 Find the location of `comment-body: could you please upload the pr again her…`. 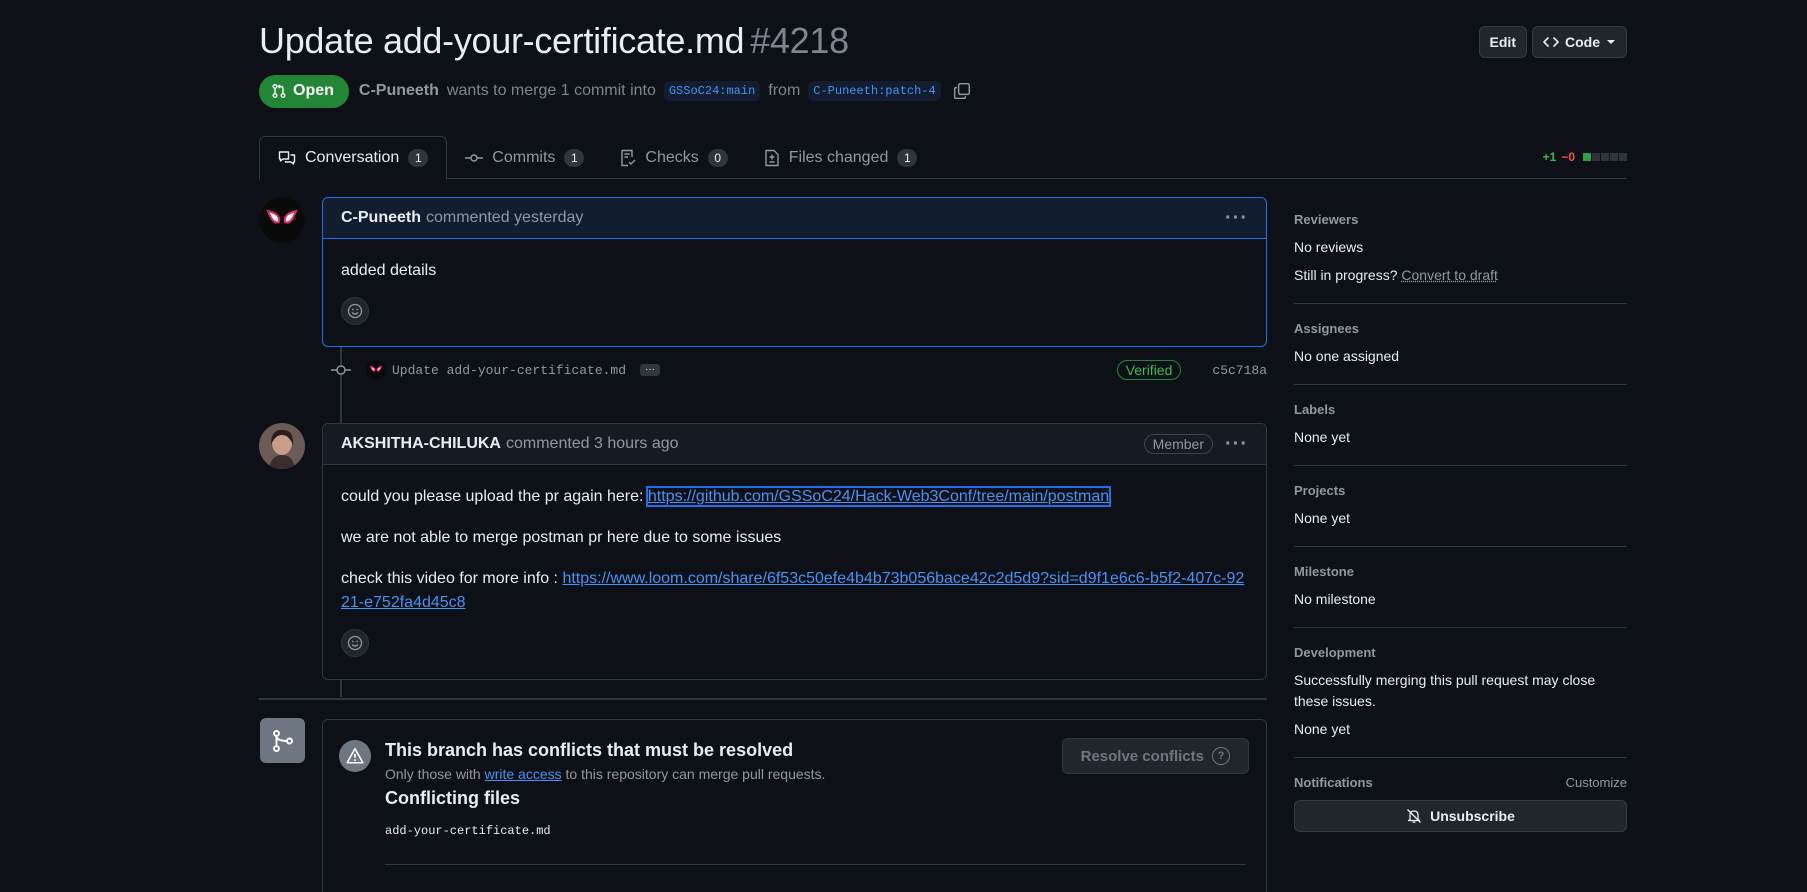

comment-body: could you please upload the pr again her… is located at coordinates (794, 568).